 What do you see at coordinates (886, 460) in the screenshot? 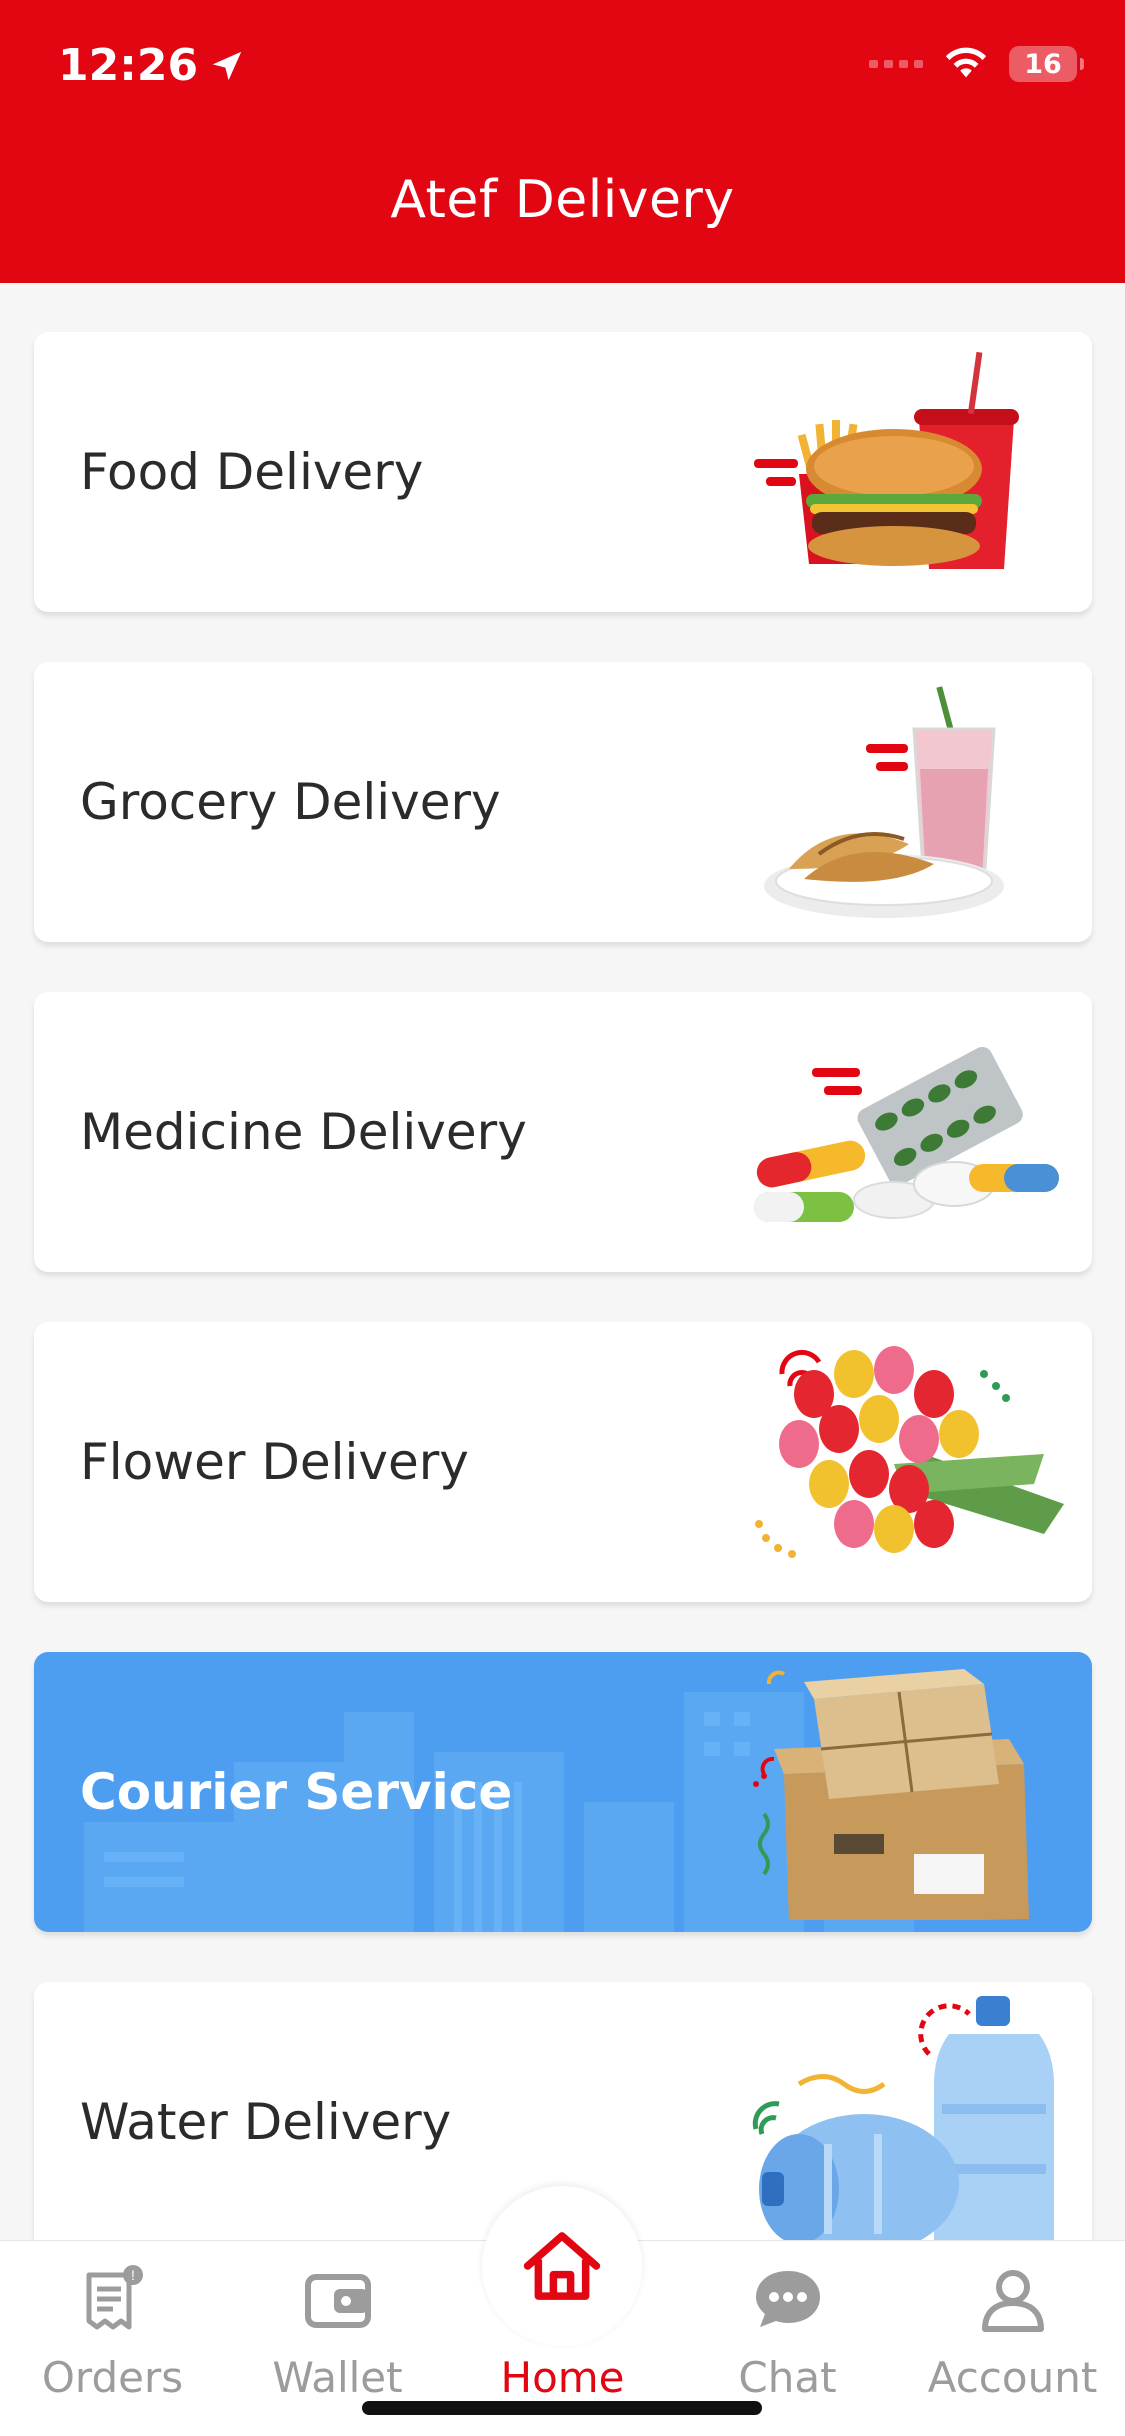
I see `burger-fries-drink-image` at bounding box center [886, 460].